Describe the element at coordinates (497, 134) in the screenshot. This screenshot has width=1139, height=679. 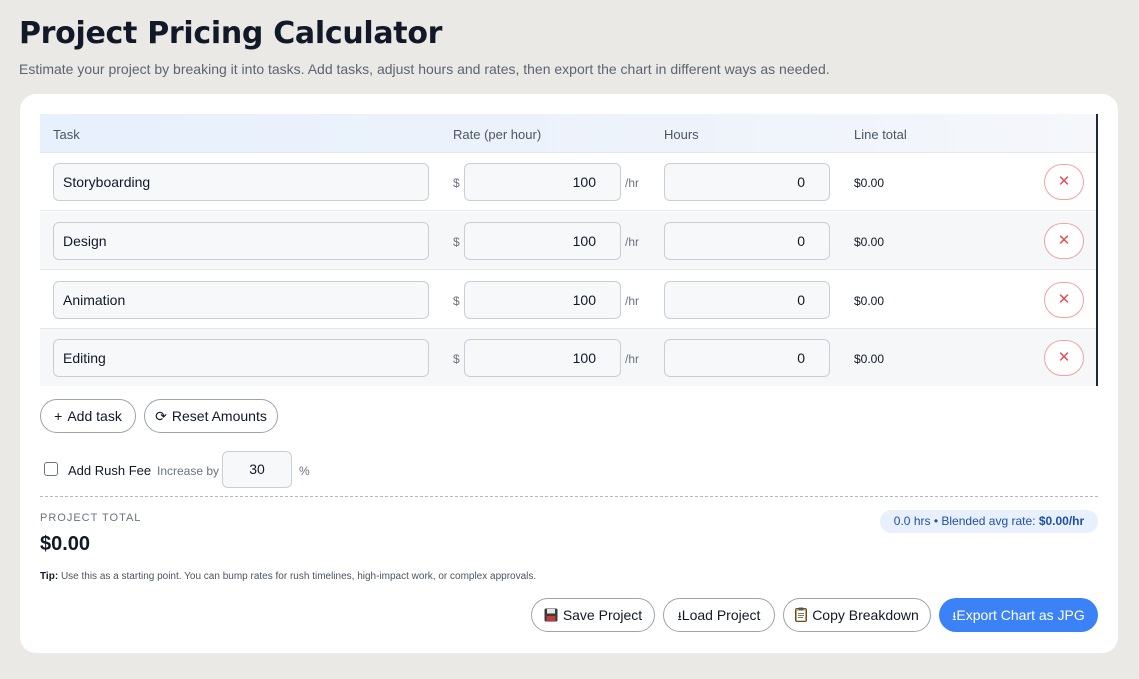
I see `col-rate-header: Rate (per hour)` at that location.